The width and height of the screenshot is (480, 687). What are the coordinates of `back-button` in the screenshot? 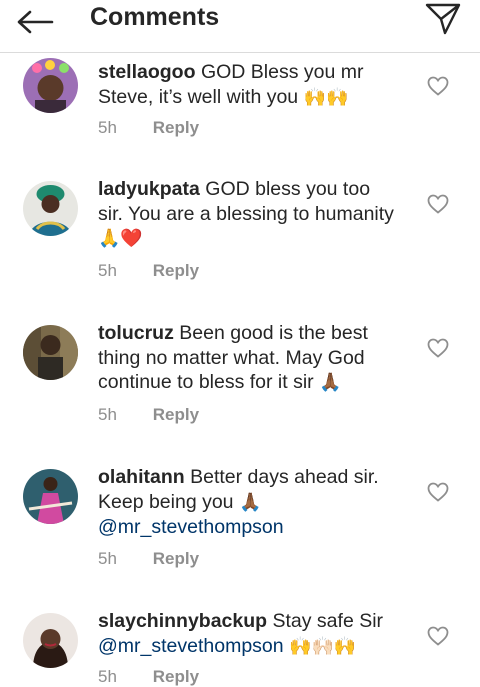 It's located at (38, 22).